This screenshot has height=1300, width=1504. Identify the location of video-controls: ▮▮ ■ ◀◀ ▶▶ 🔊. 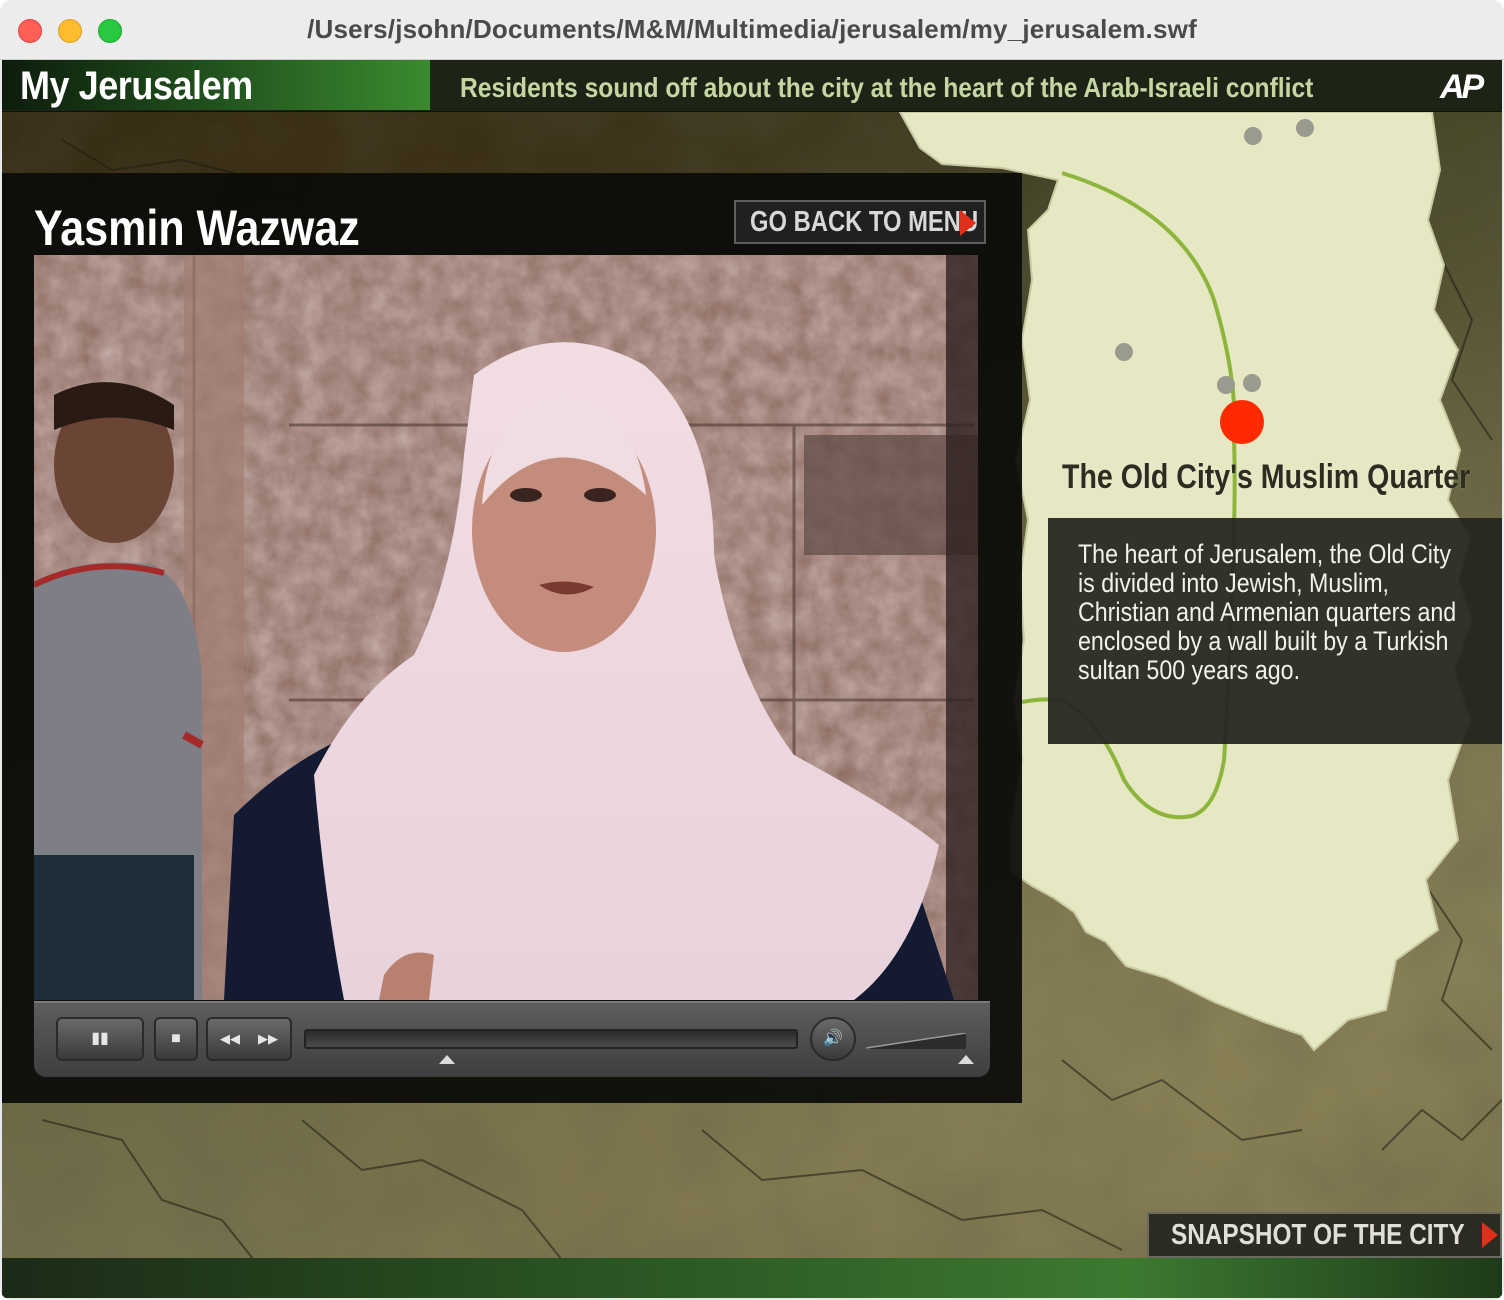
(512, 1039).